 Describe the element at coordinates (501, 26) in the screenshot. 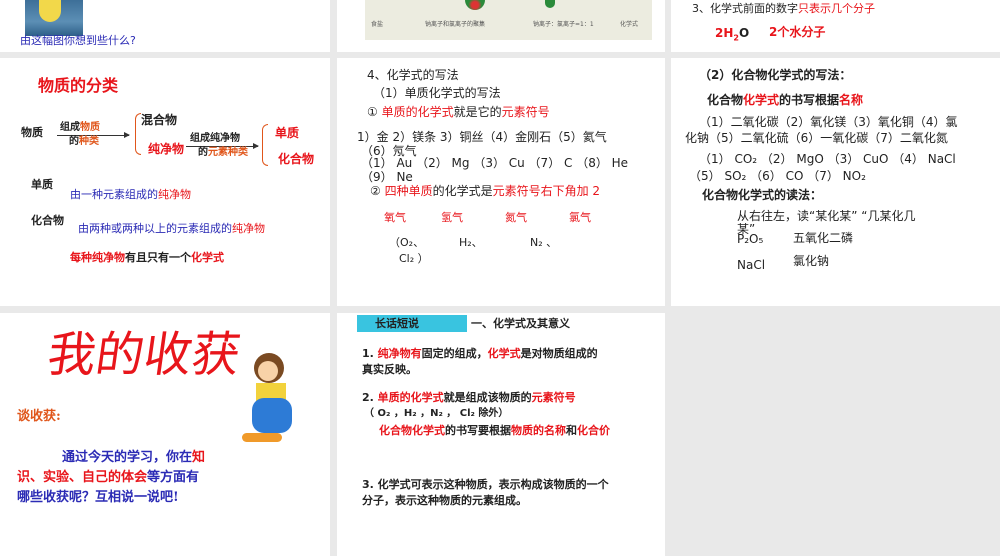

I see `slide-thumbnail-2: 食盐 钠离子和氯离子的聚集 钠离子：氯离子=1：1 化学式` at that location.